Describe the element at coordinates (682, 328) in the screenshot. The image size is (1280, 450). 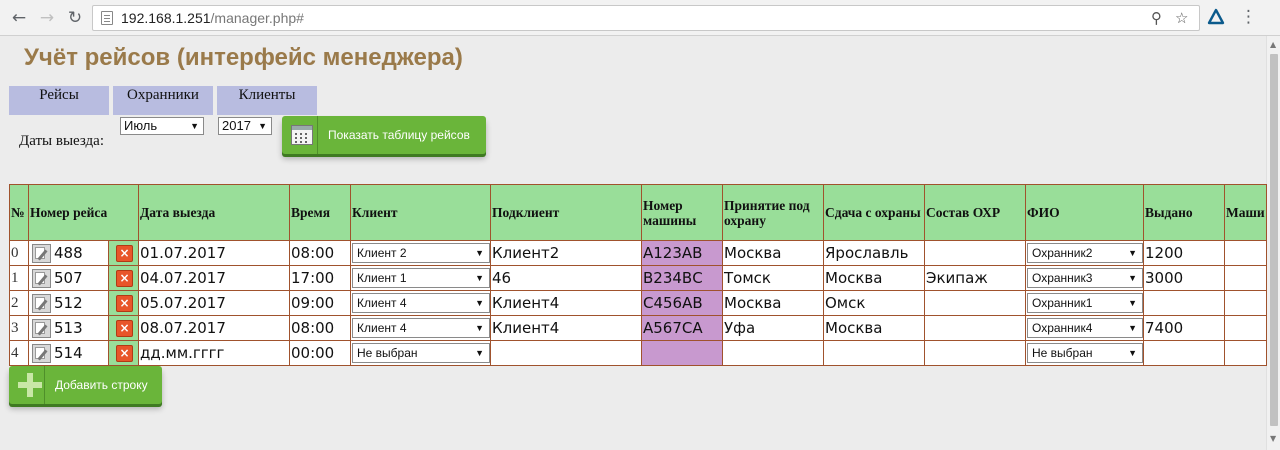
I see `car-number-cell: А567СА` at that location.